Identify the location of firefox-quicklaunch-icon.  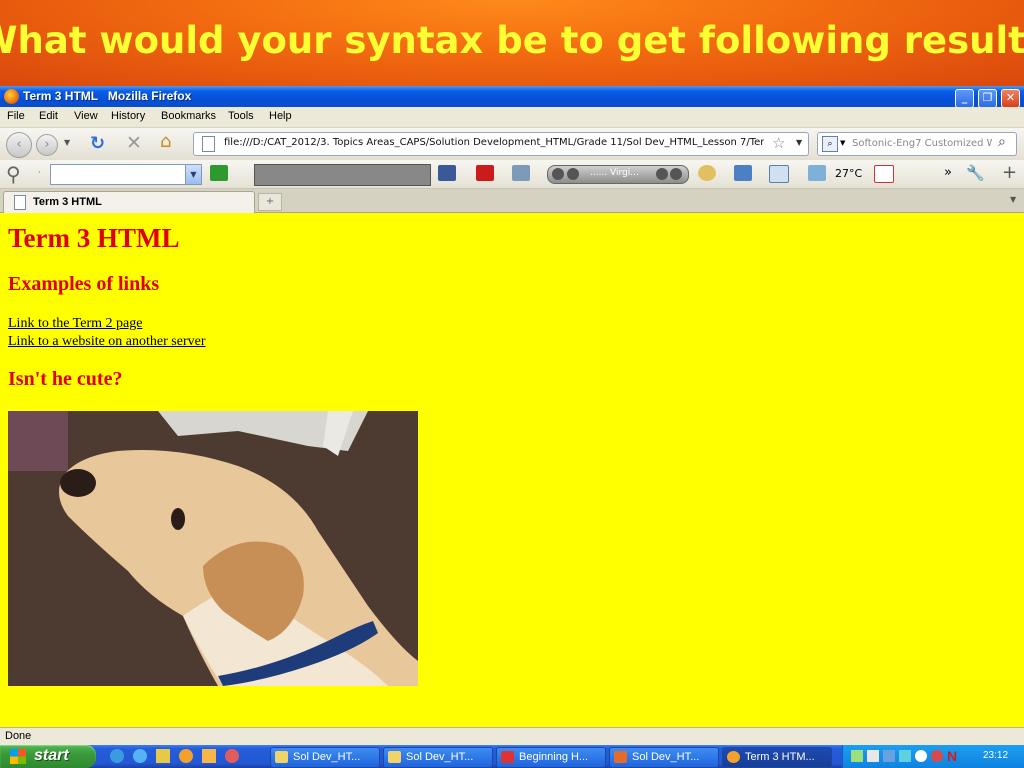
(186, 756).